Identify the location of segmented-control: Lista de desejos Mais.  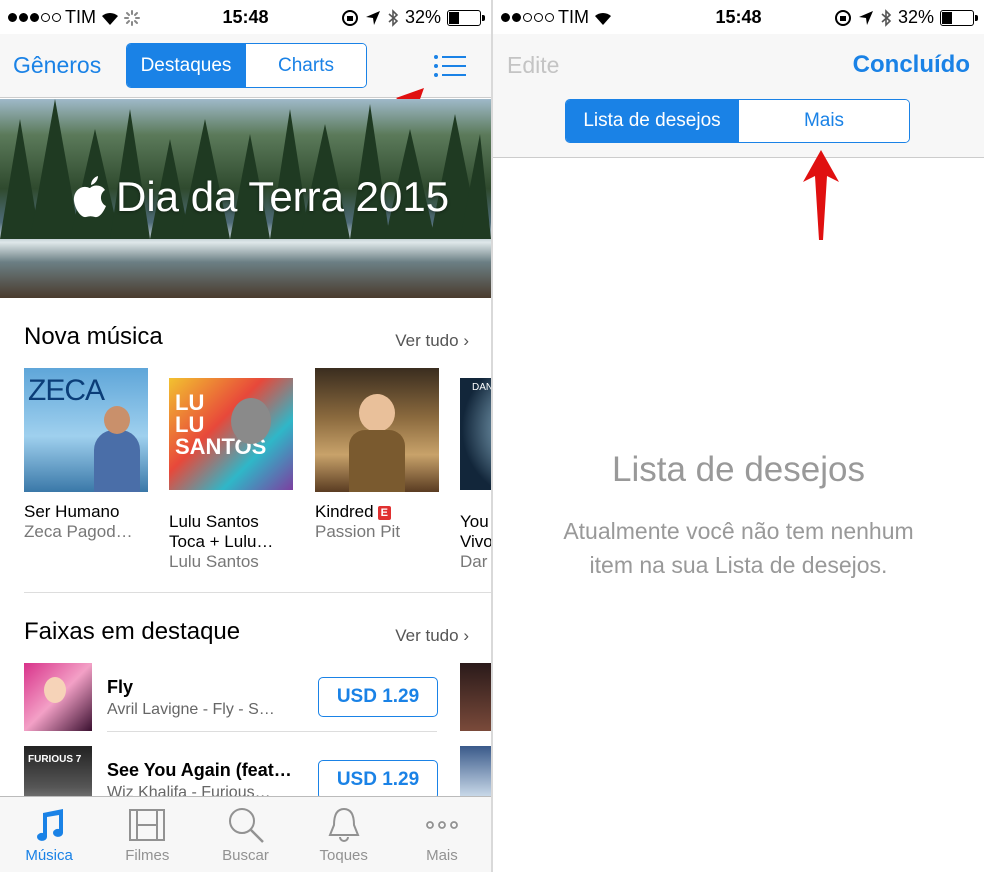
(737, 121).